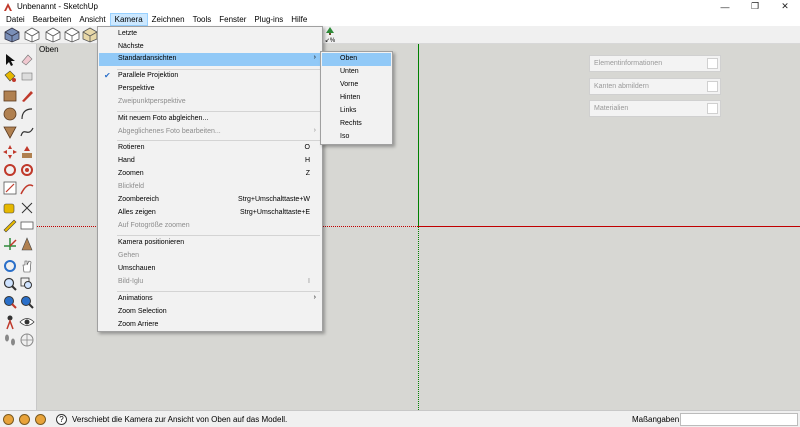 The image size is (800, 427). I want to click on axes-move-tool, so click(10, 244).